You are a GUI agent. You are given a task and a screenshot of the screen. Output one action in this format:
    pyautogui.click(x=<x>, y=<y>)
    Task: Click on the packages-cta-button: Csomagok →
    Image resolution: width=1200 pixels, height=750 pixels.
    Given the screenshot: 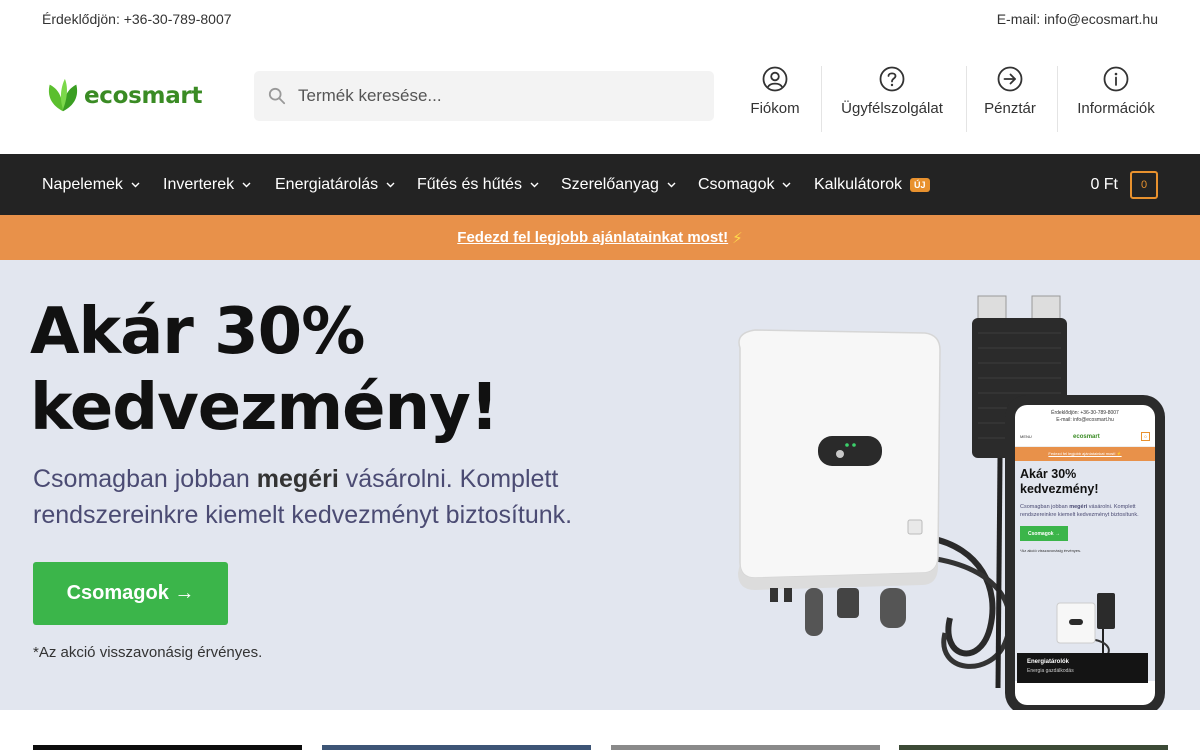 What is the action you would take?
    pyautogui.click(x=130, y=593)
    